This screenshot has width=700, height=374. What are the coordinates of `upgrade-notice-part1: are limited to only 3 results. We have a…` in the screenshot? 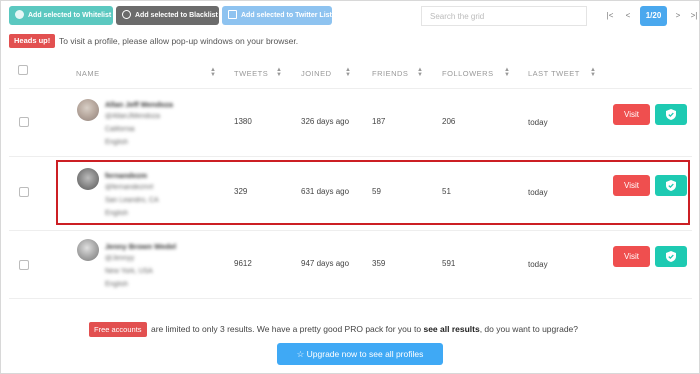 It's located at (286, 329).